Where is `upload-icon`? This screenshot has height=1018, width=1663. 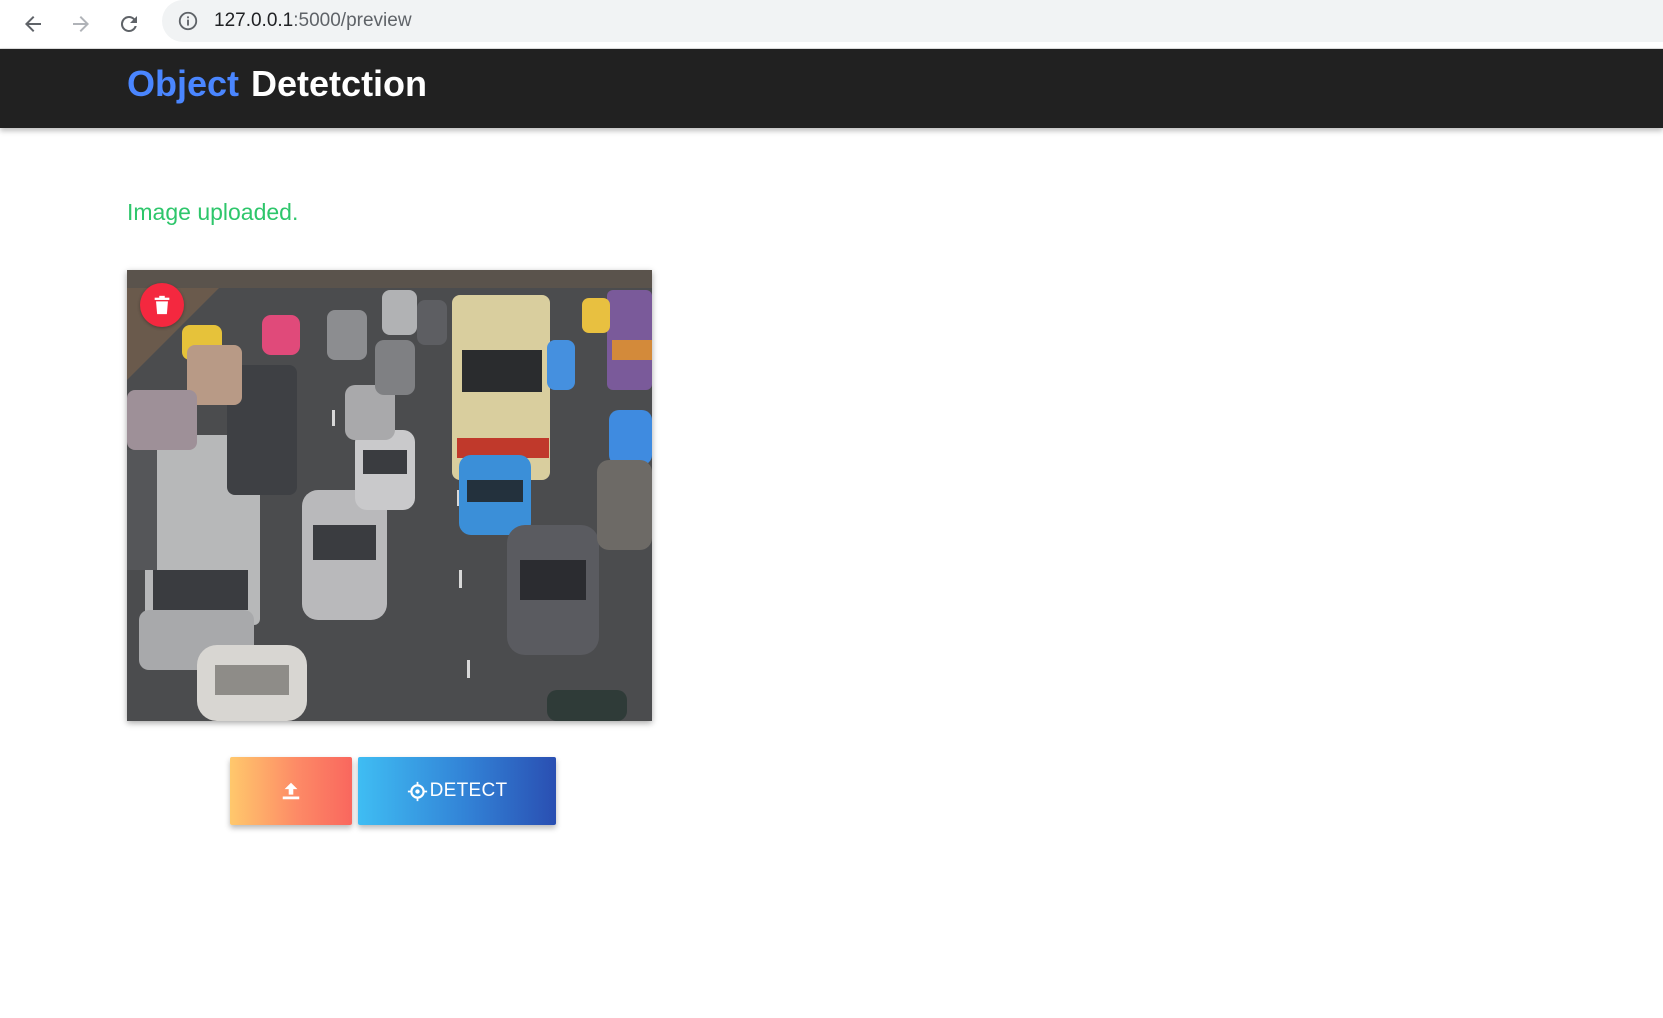 upload-icon is located at coordinates (291, 791).